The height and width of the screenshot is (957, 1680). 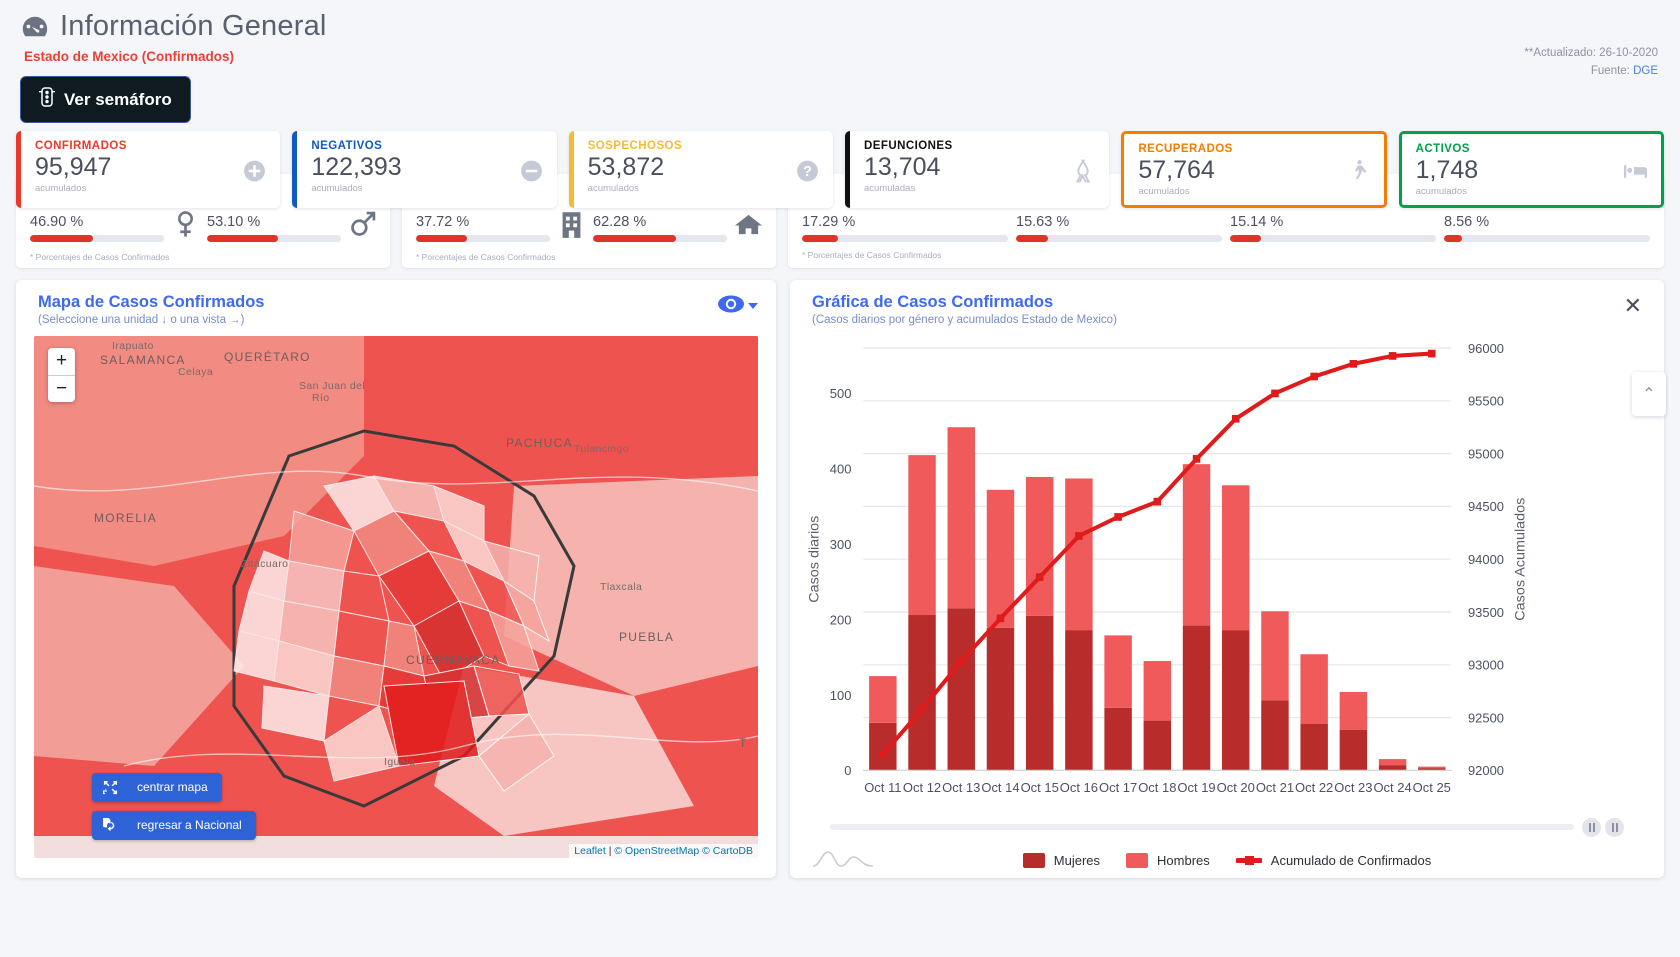 I want to click on chart-y-tick: 400, so click(x=841, y=468).